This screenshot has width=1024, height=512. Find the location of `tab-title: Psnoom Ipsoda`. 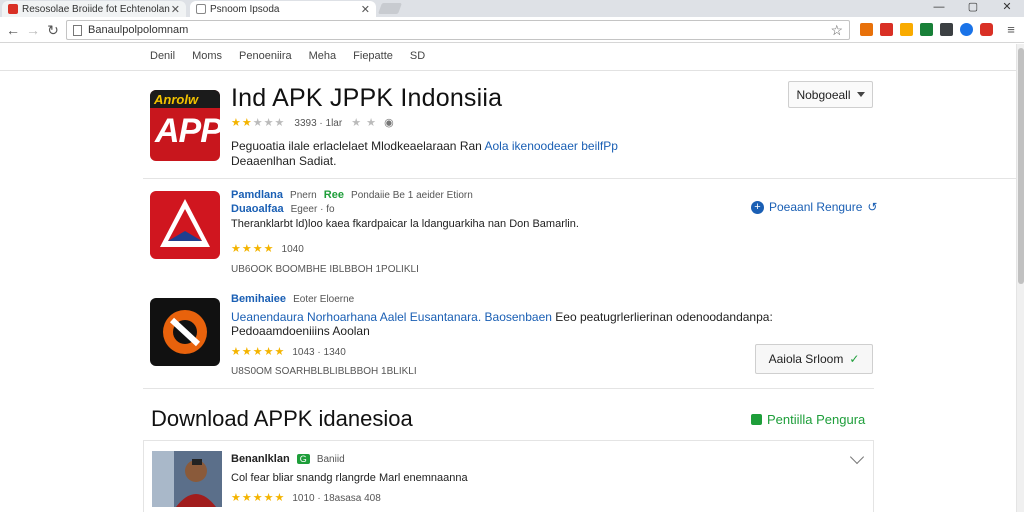

tab-title: Psnoom Ipsoda is located at coordinates (245, 9).